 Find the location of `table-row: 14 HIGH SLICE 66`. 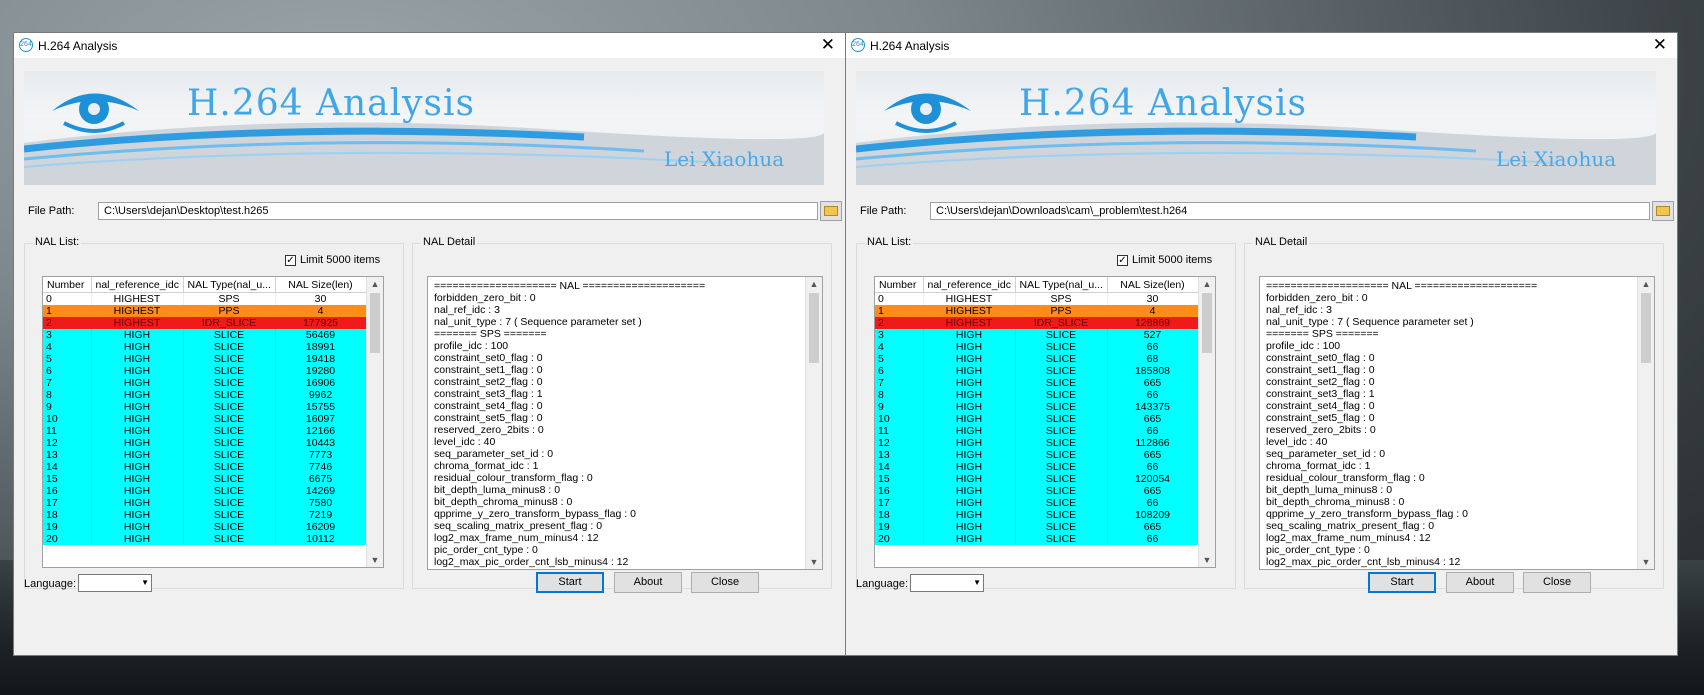

table-row: 14 HIGH SLICE 66 is located at coordinates (1037, 467).